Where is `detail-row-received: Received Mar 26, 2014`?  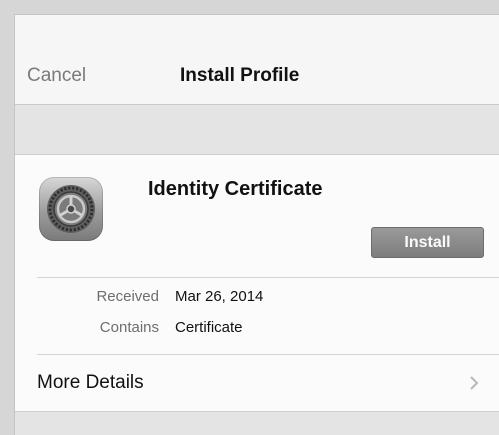
detail-row-received: Received Mar 26, 2014 is located at coordinates (257, 299).